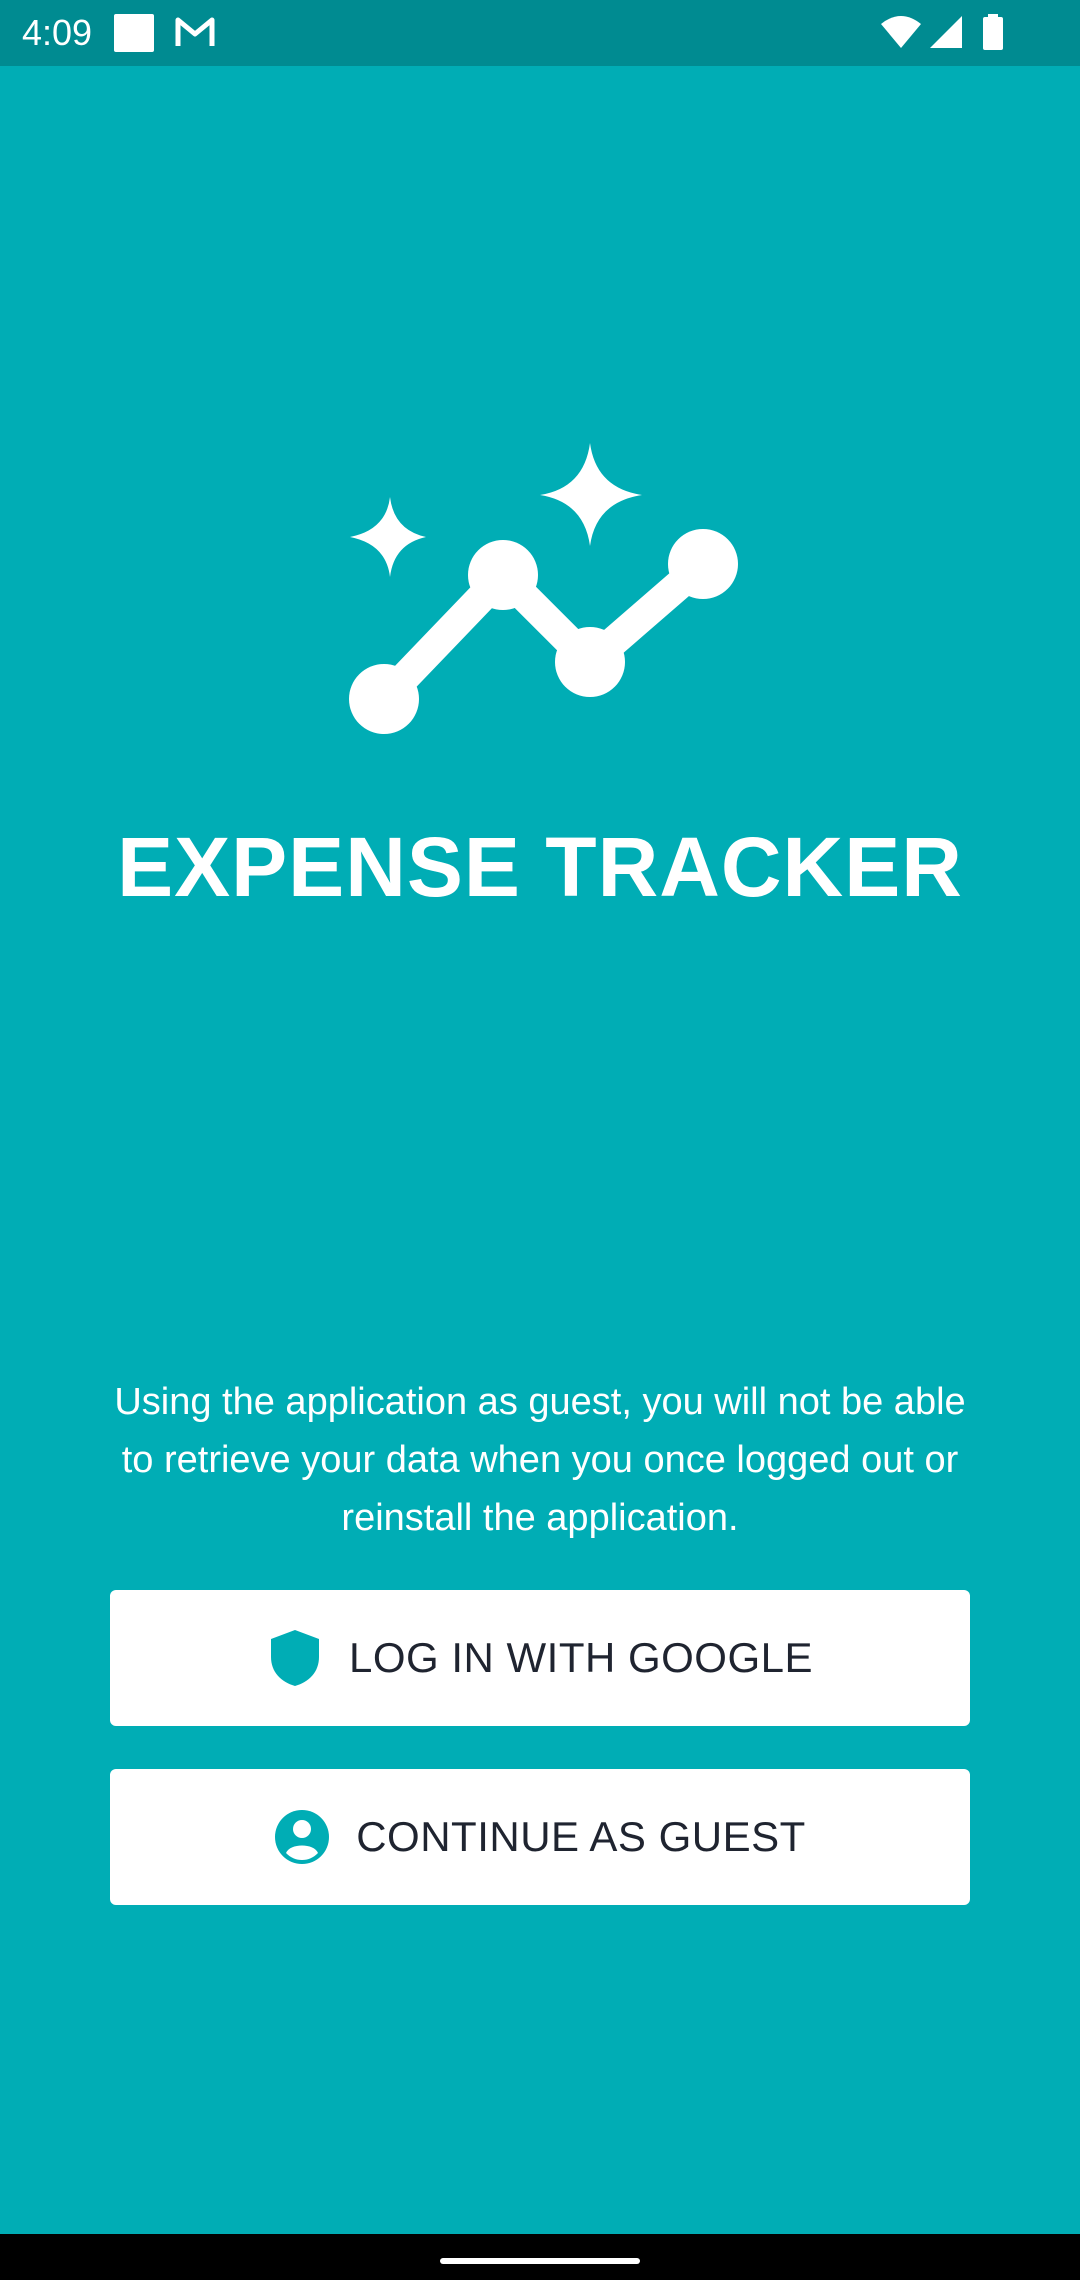  What do you see at coordinates (540, 2257) in the screenshot?
I see `navigation-bar` at bounding box center [540, 2257].